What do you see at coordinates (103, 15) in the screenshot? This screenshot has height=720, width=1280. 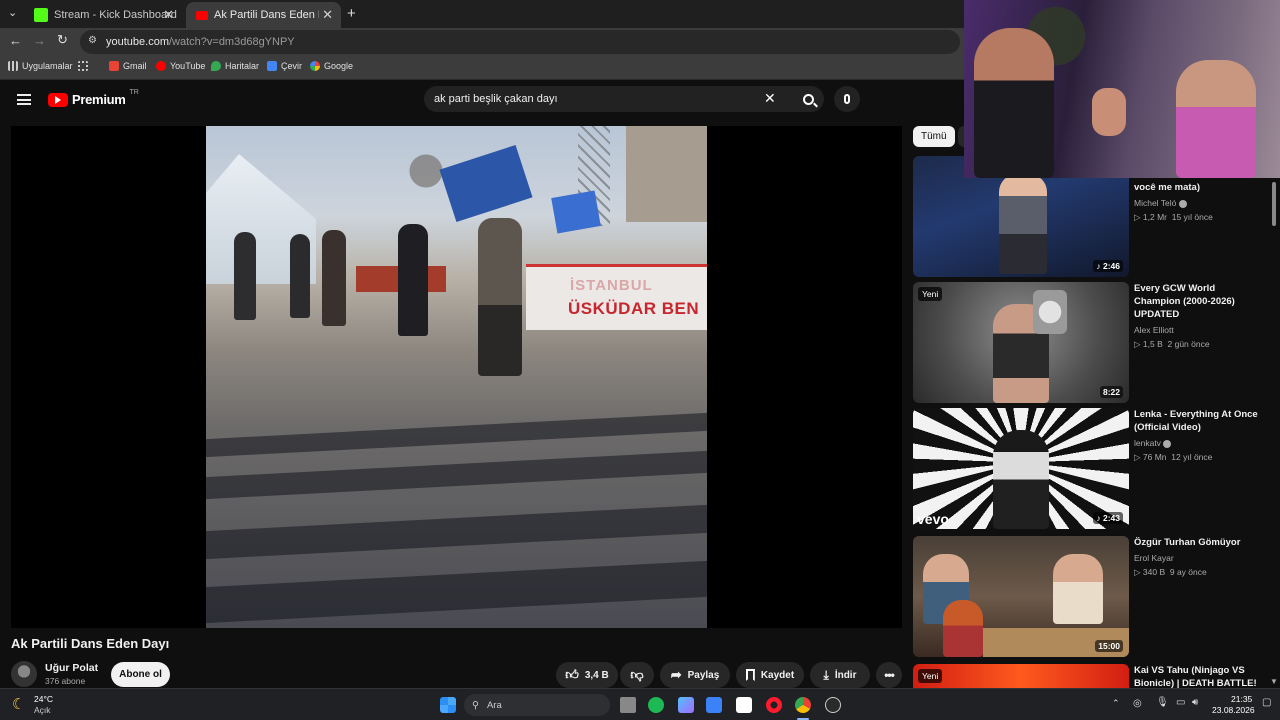 I see `tab-kick-dashboard: Stream - Kick Dashboard ✕` at bounding box center [103, 15].